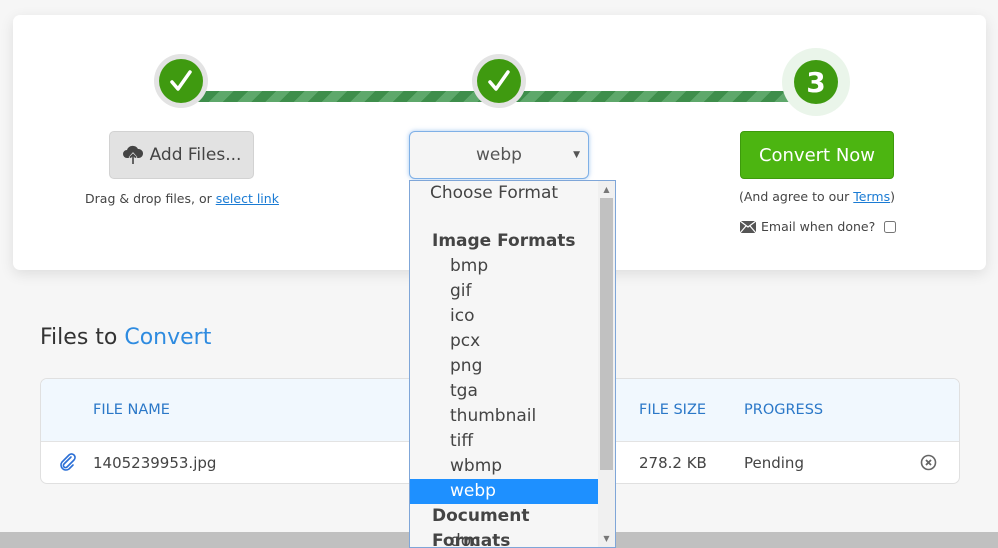  Describe the element at coordinates (871, 196) in the screenshot. I see `terms-link: Terms` at that location.